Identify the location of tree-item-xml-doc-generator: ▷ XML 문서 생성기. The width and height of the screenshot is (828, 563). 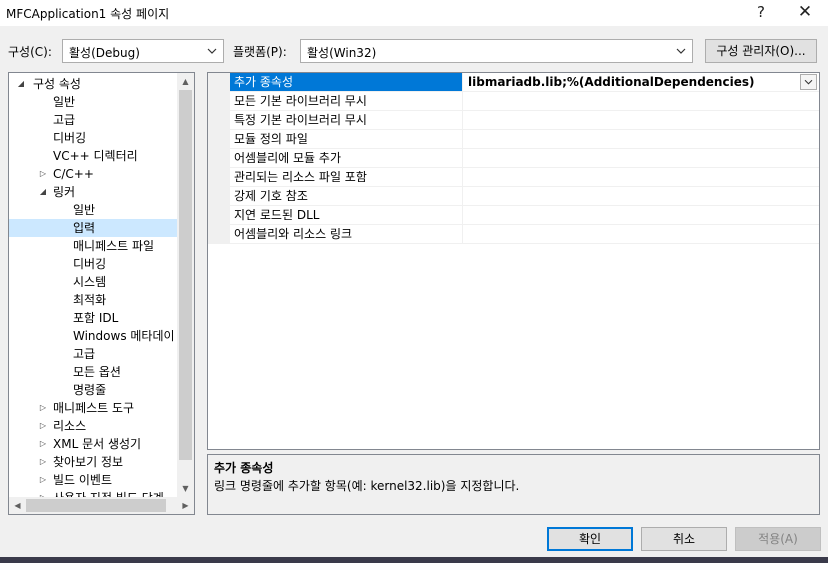
(93, 444).